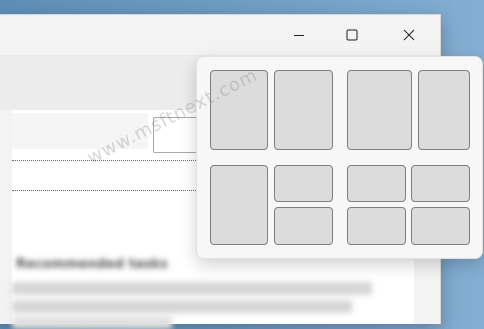 The image size is (484, 329). Describe the element at coordinates (409, 205) in the screenshot. I see `snap-layout-four-quadrants` at that location.